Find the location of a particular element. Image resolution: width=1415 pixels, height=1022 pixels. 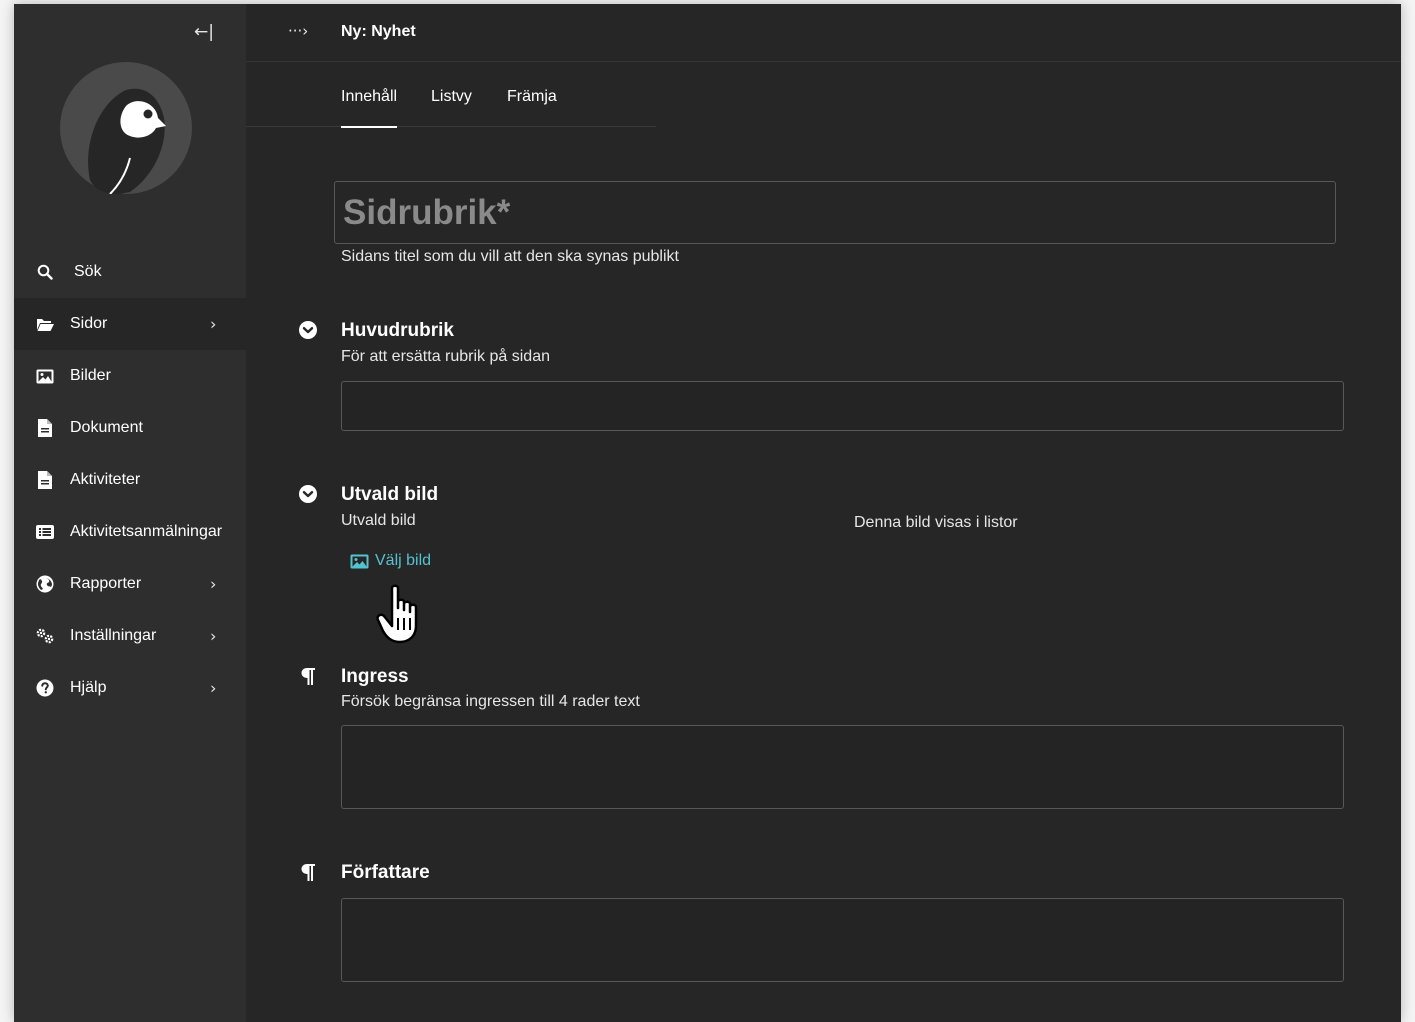

sidebar-item-label: Bilder is located at coordinates (90, 375).